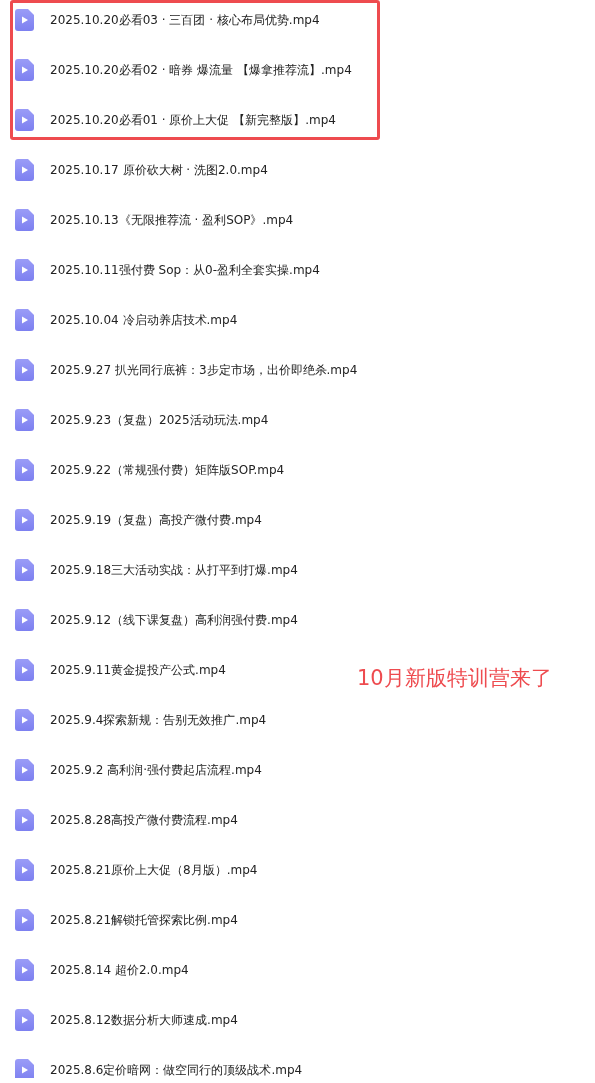 The height and width of the screenshot is (1083, 595). Describe the element at coordinates (159, 420) in the screenshot. I see `file-name: 2025.9.23（复盘）2025活动玩法.mp4` at that location.